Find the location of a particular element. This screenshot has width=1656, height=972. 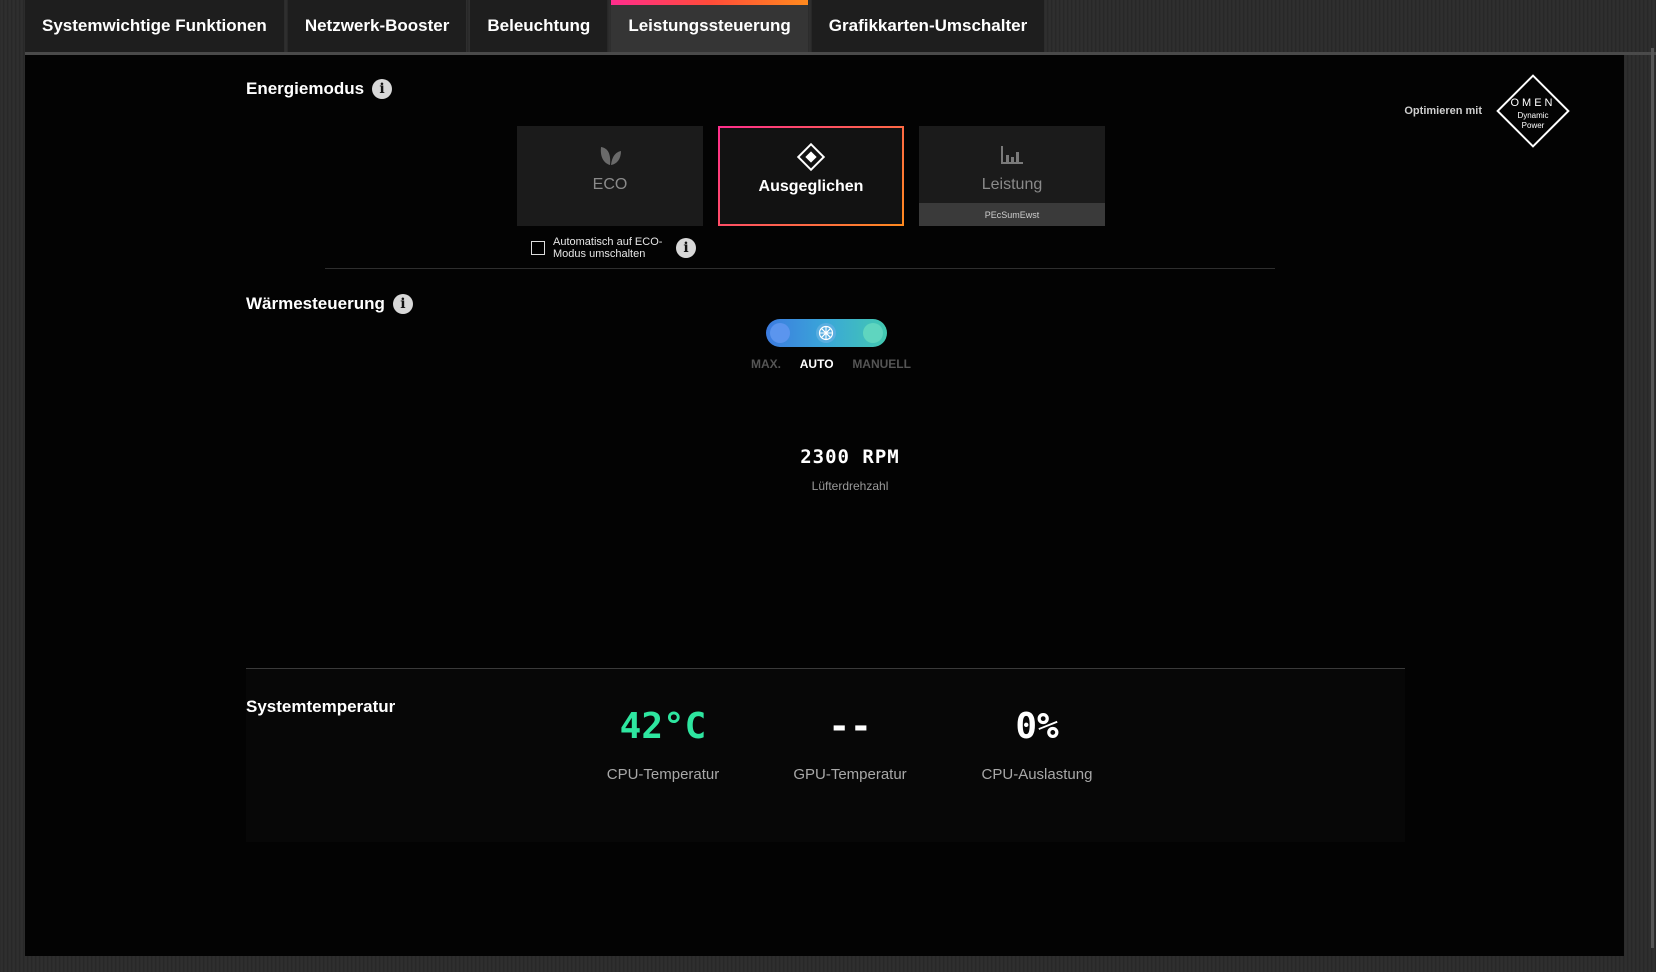

mode-eco-card: ECO is located at coordinates (610, 176).